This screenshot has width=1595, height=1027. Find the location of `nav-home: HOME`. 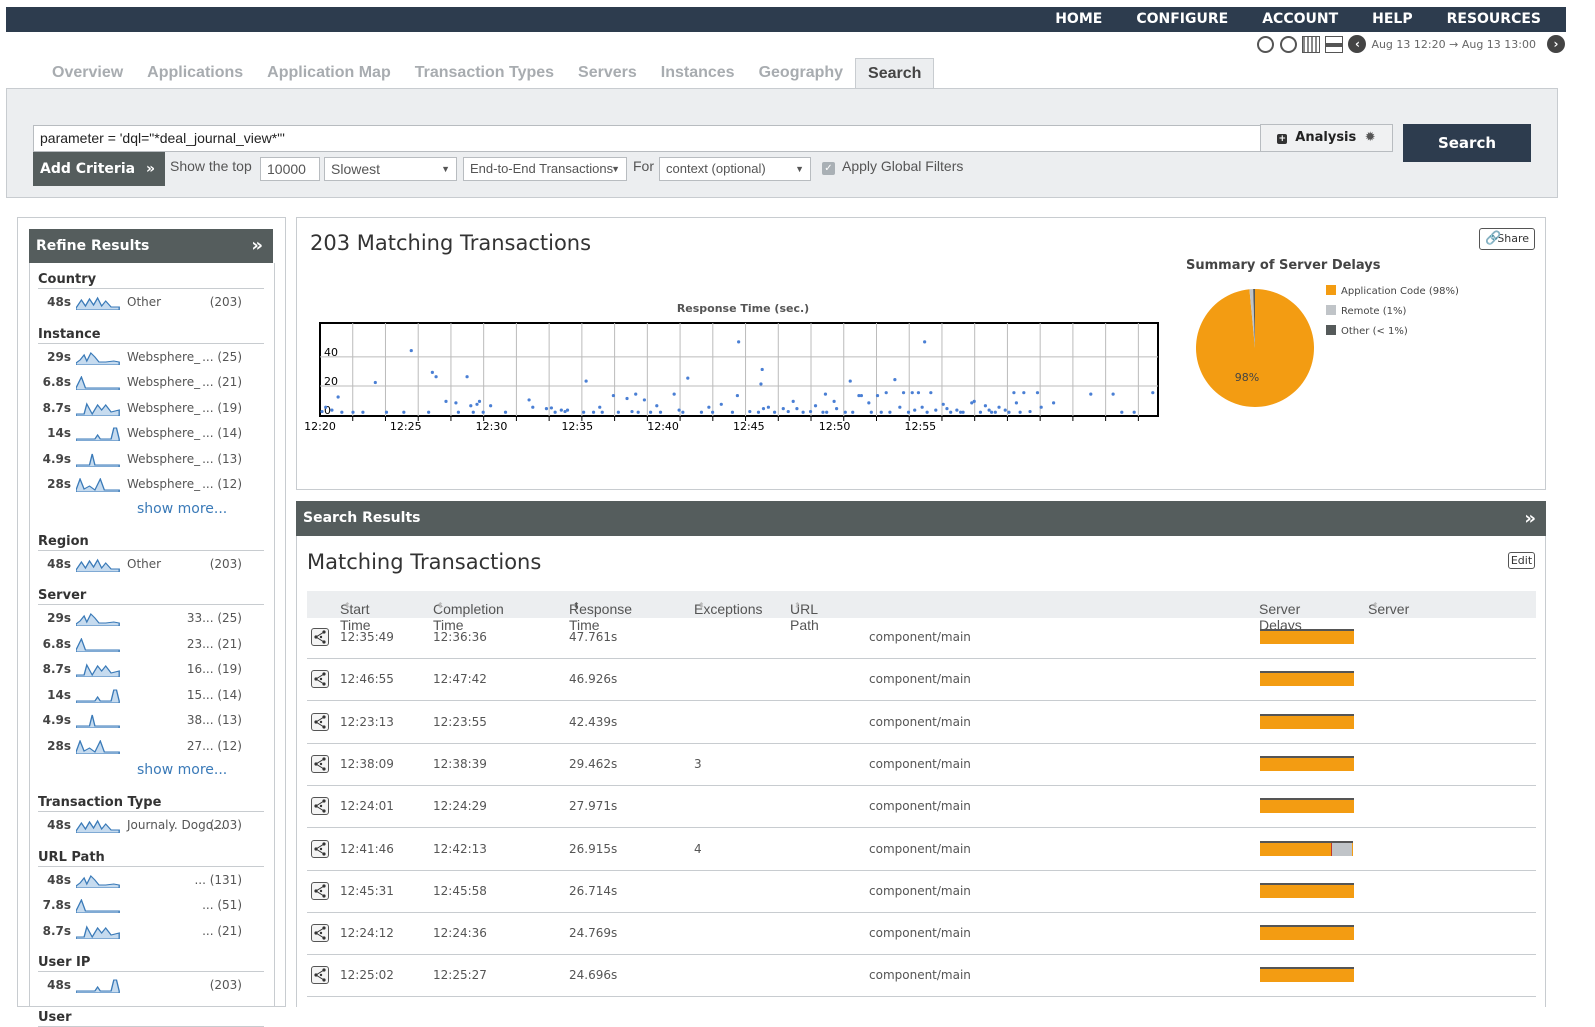

nav-home: HOME is located at coordinates (1078, 19).